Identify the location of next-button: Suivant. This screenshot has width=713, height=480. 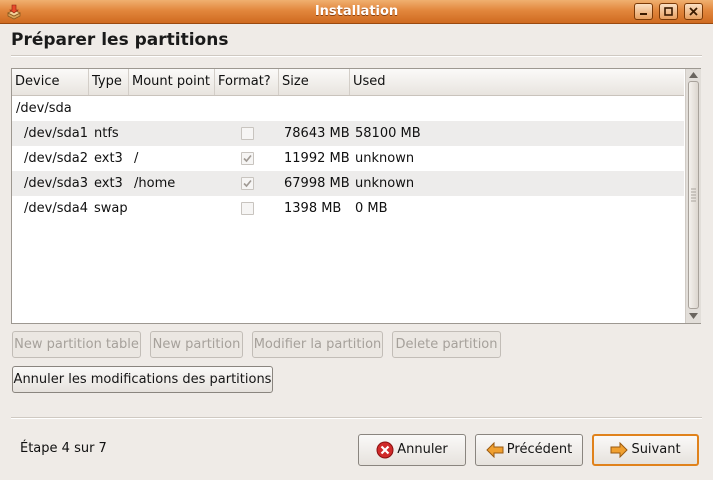
(645, 450).